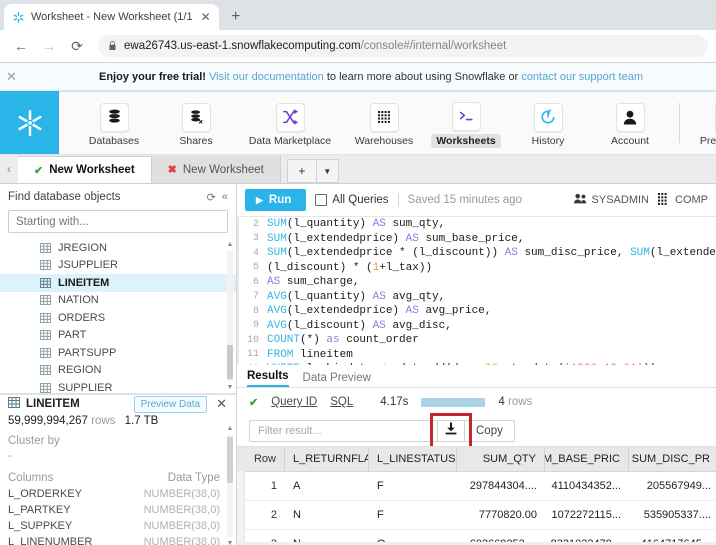 The height and width of the screenshot is (545, 716). I want to click on reload-icon: ⟳, so click(77, 46).